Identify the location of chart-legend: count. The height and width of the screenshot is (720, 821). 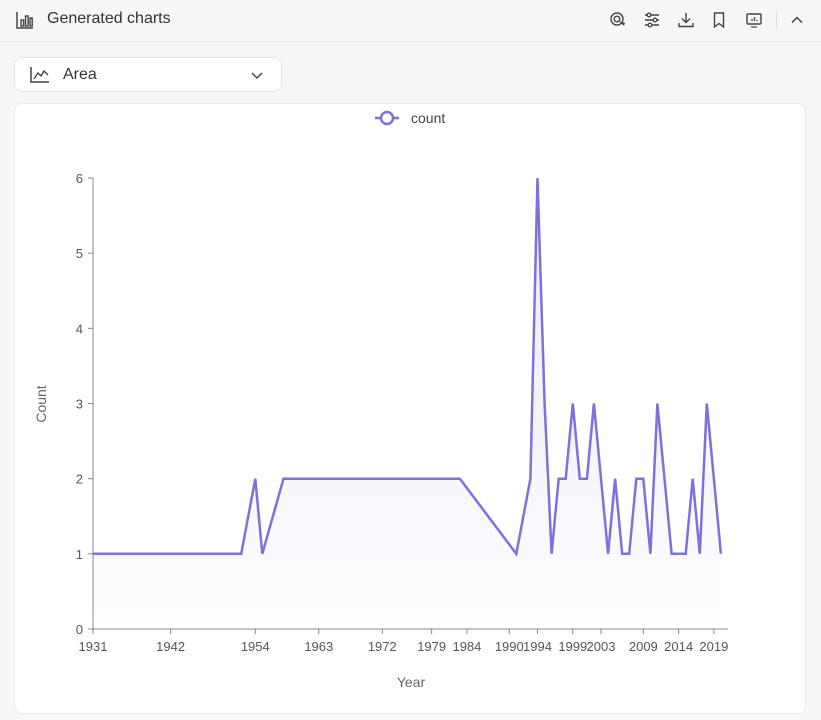
(410, 118).